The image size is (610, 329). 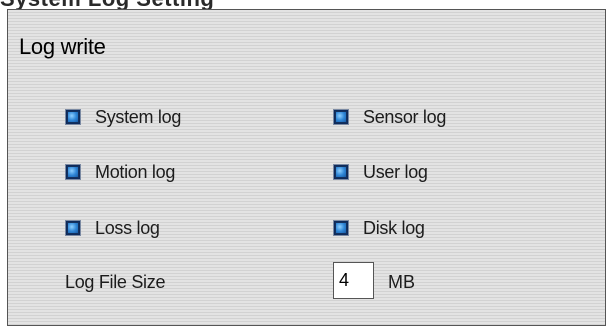 I want to click on user-log-checkbox, so click(x=341, y=172).